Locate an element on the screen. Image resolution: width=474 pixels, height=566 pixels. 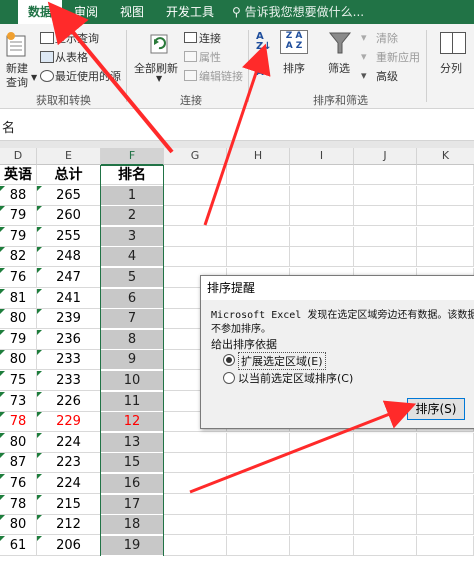
edit-links-button: 编辑链接 is located at coordinates (221, 76).